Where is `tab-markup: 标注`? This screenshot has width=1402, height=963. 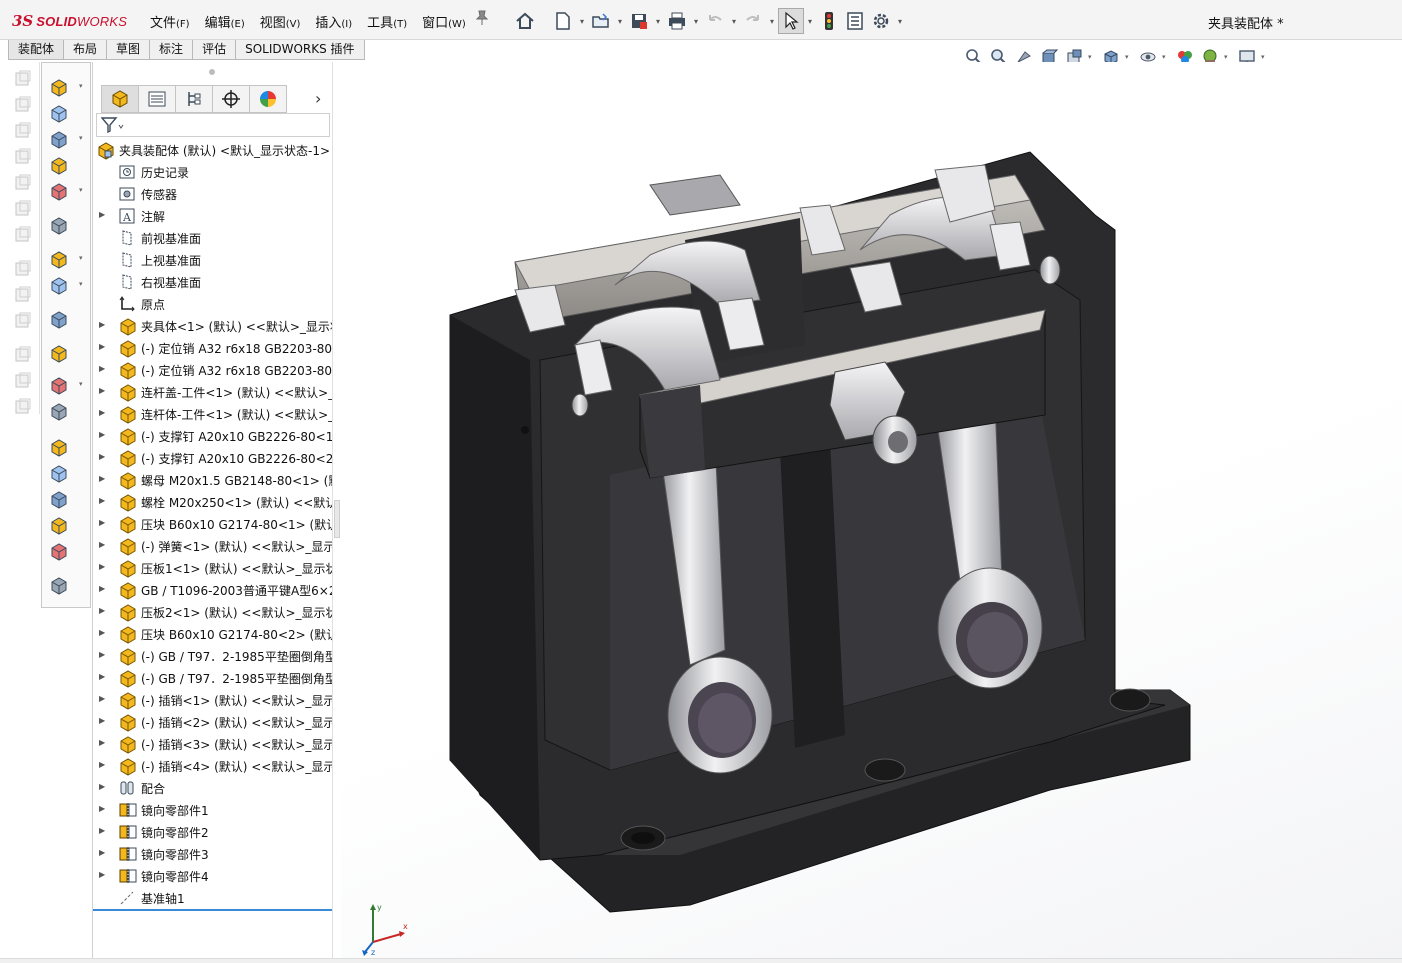 tab-markup: 标注 is located at coordinates (171, 50).